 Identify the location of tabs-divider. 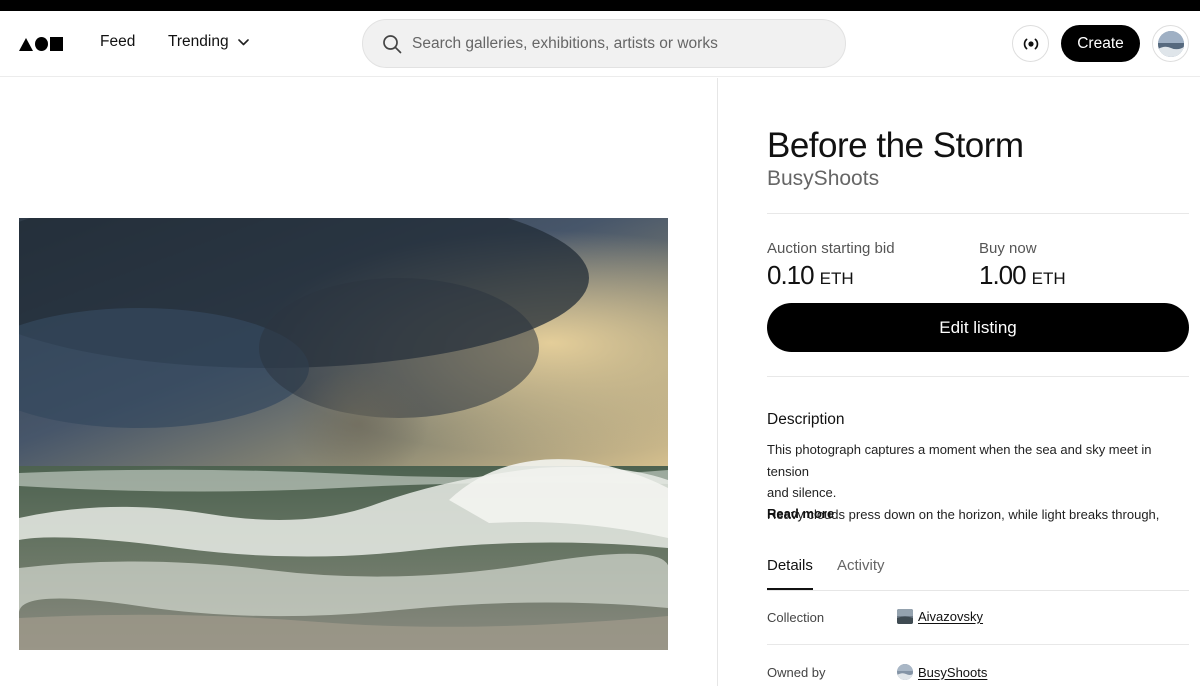
(978, 590).